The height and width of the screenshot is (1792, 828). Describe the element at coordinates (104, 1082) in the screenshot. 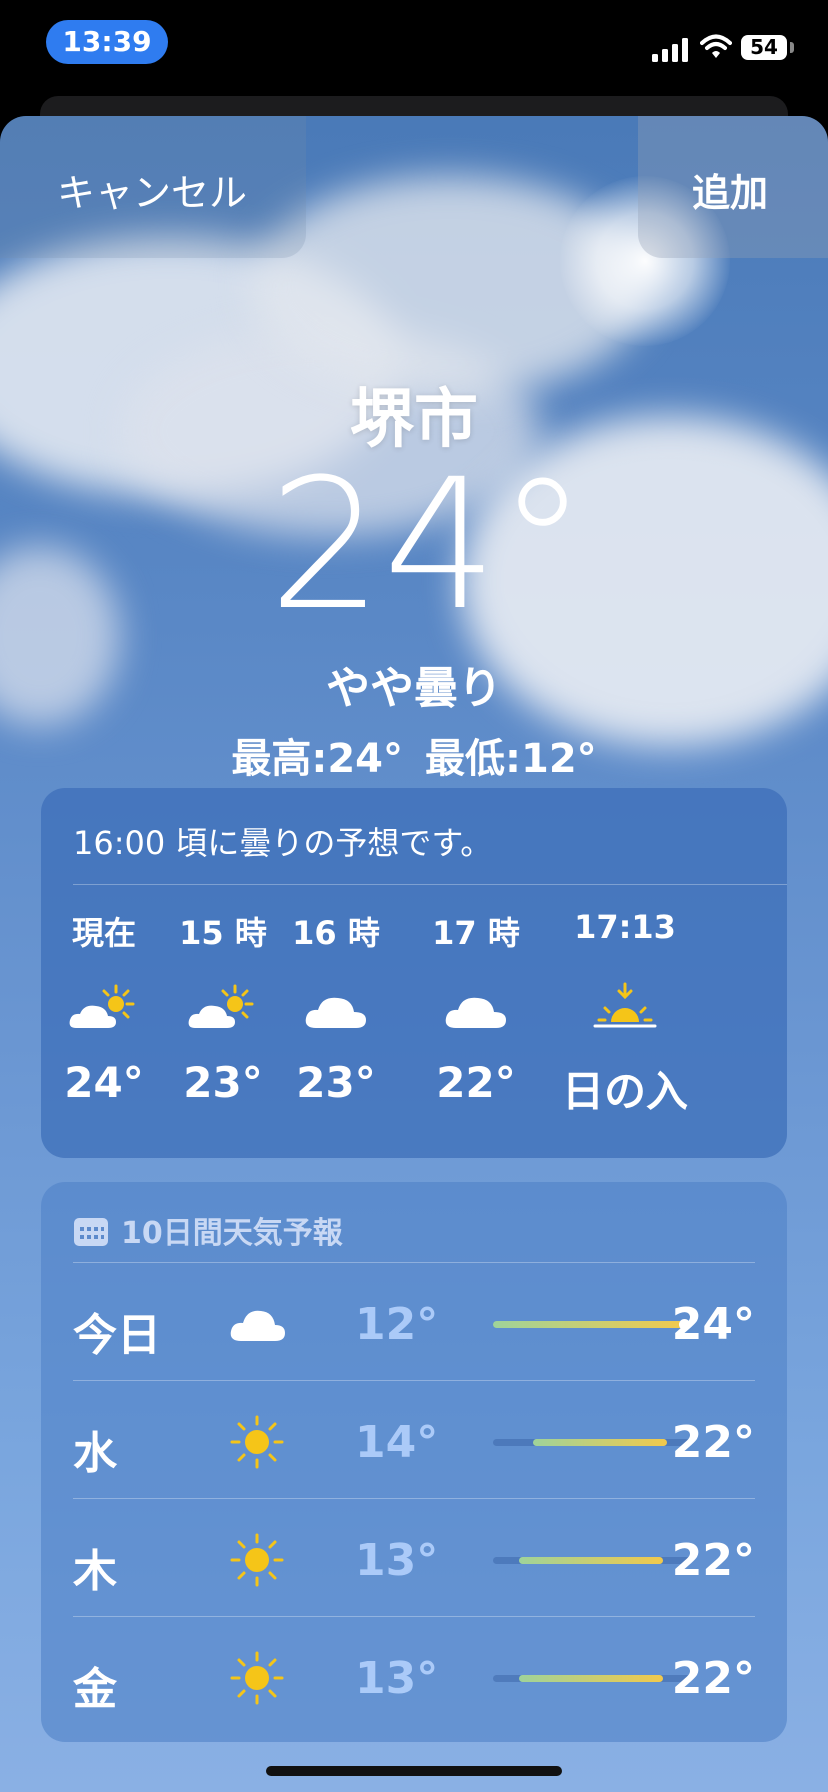

I see `hour-temp: 24°` at that location.